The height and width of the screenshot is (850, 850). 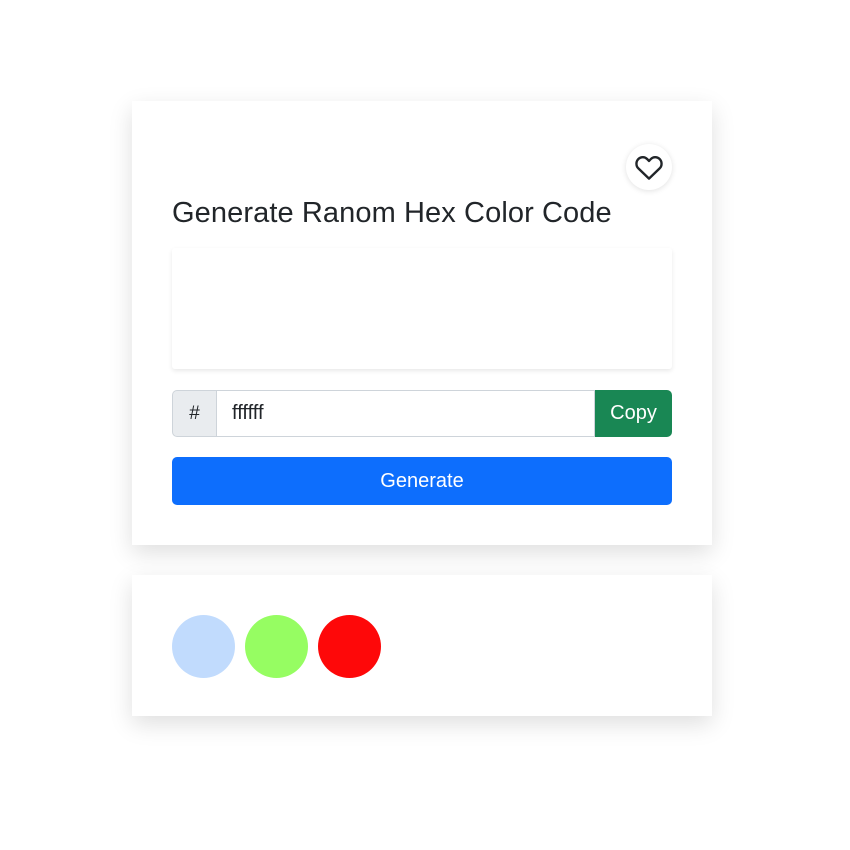 I want to click on hash-prefix: #, so click(x=194, y=413).